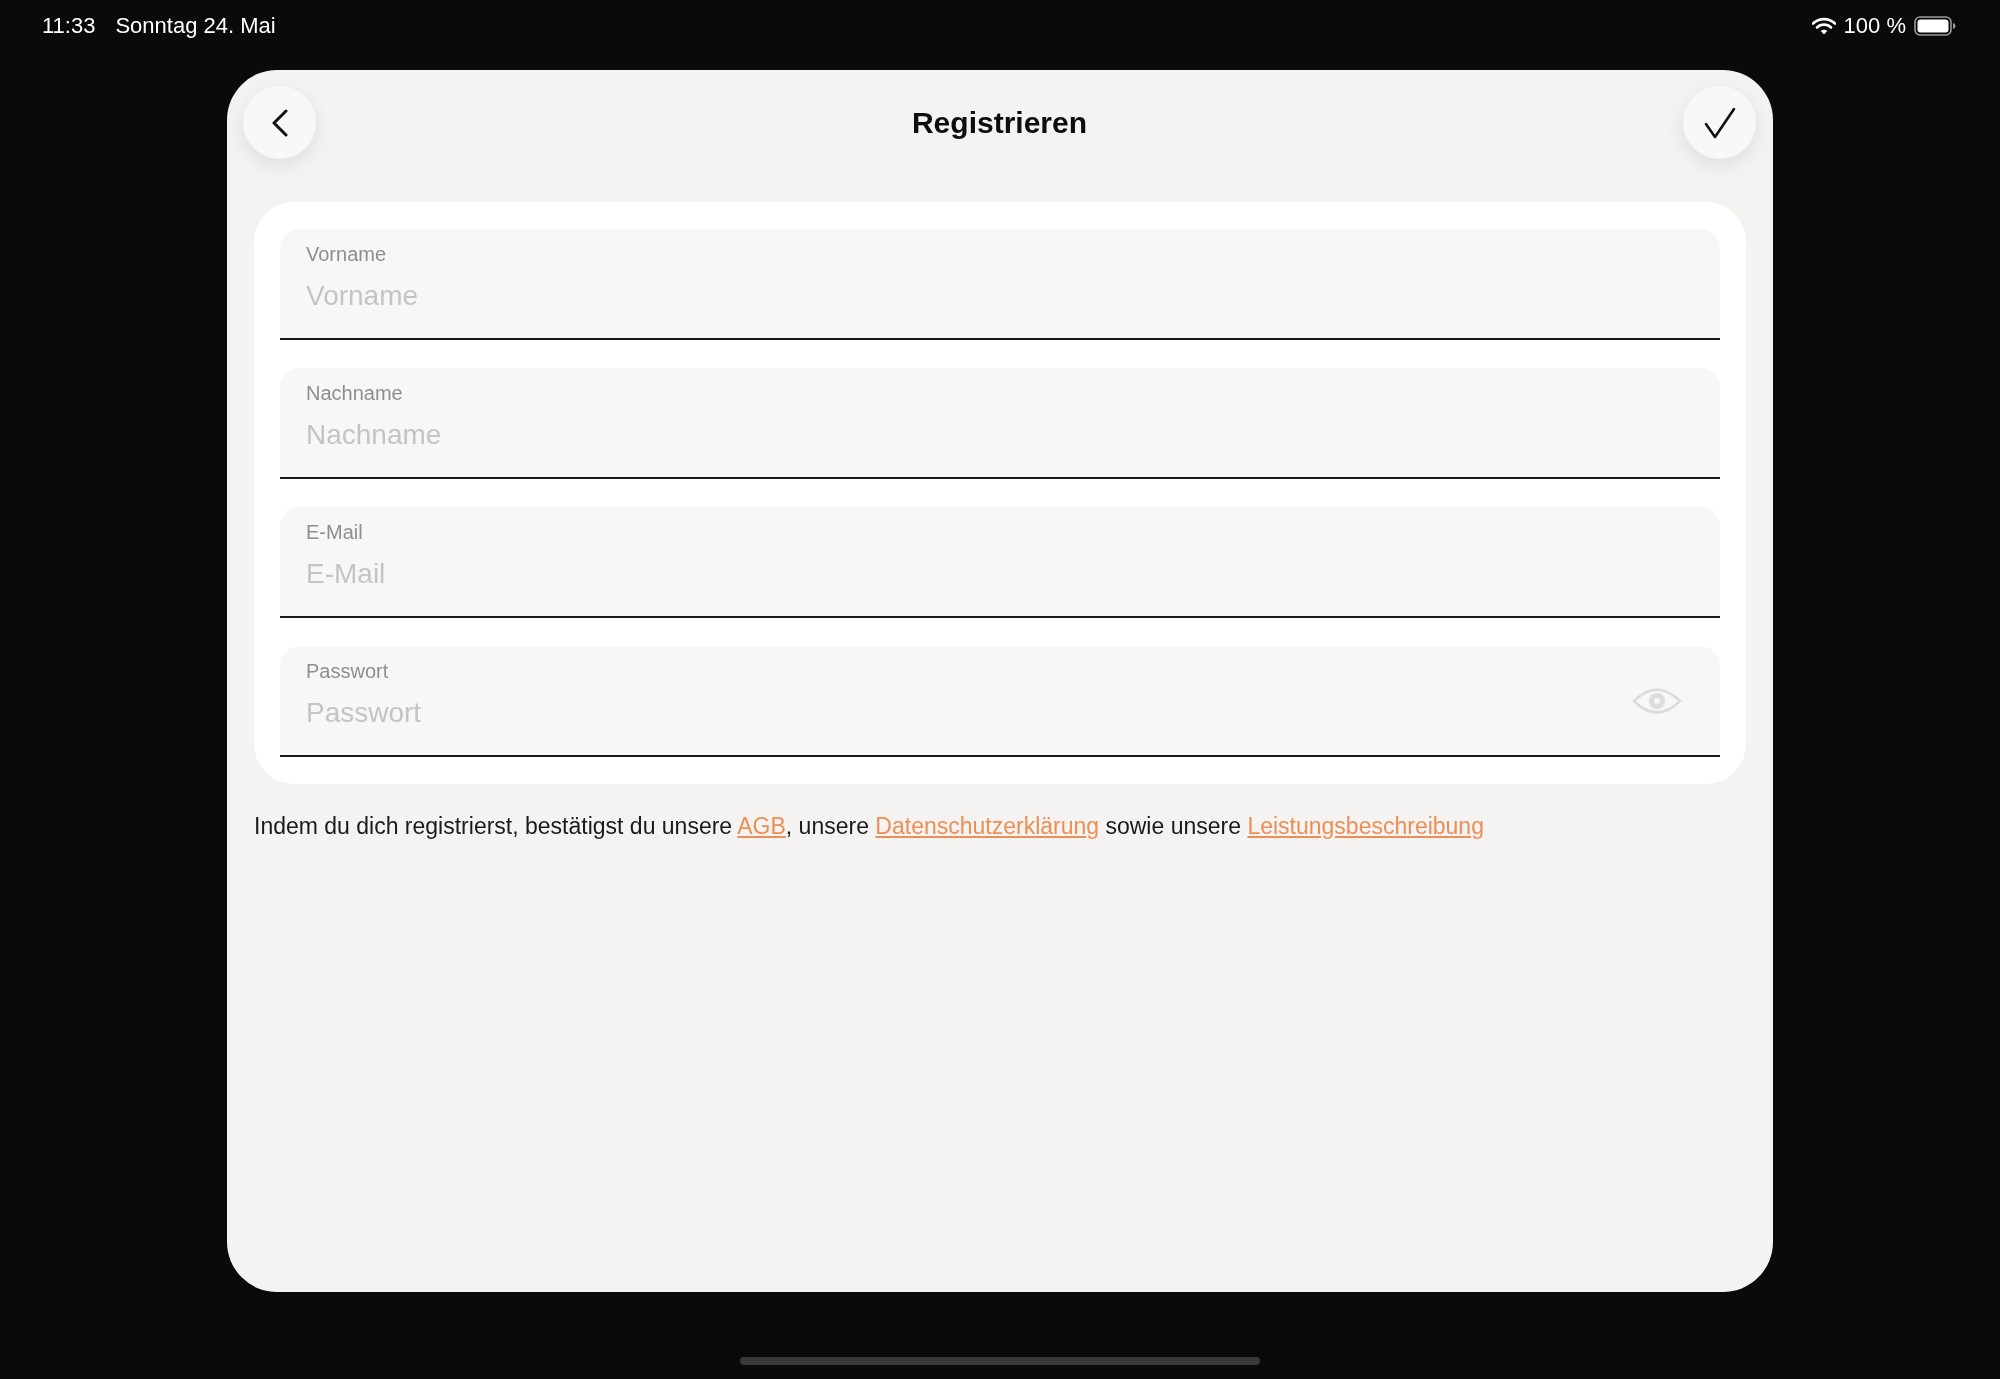 The height and width of the screenshot is (1379, 2000). I want to click on status-time: 11:33, so click(69, 26).